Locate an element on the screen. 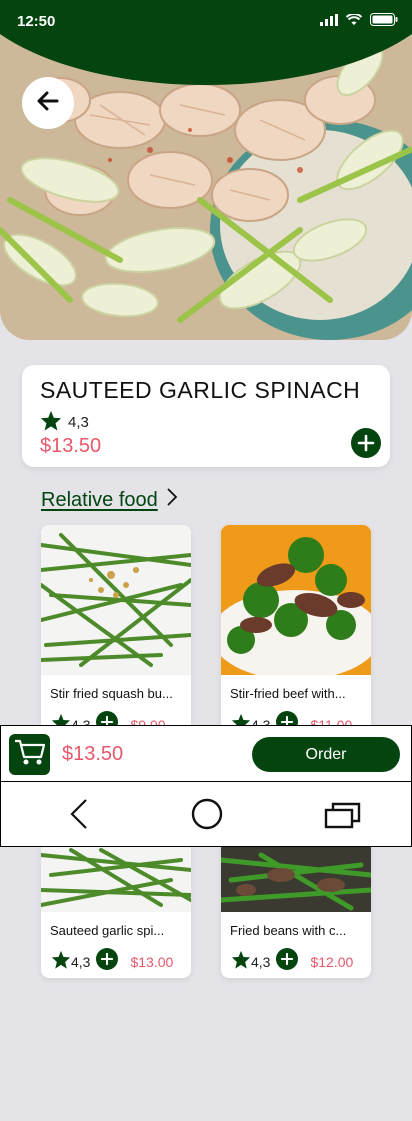 The height and width of the screenshot is (1121, 412). signal-icon is located at coordinates (329, 22).